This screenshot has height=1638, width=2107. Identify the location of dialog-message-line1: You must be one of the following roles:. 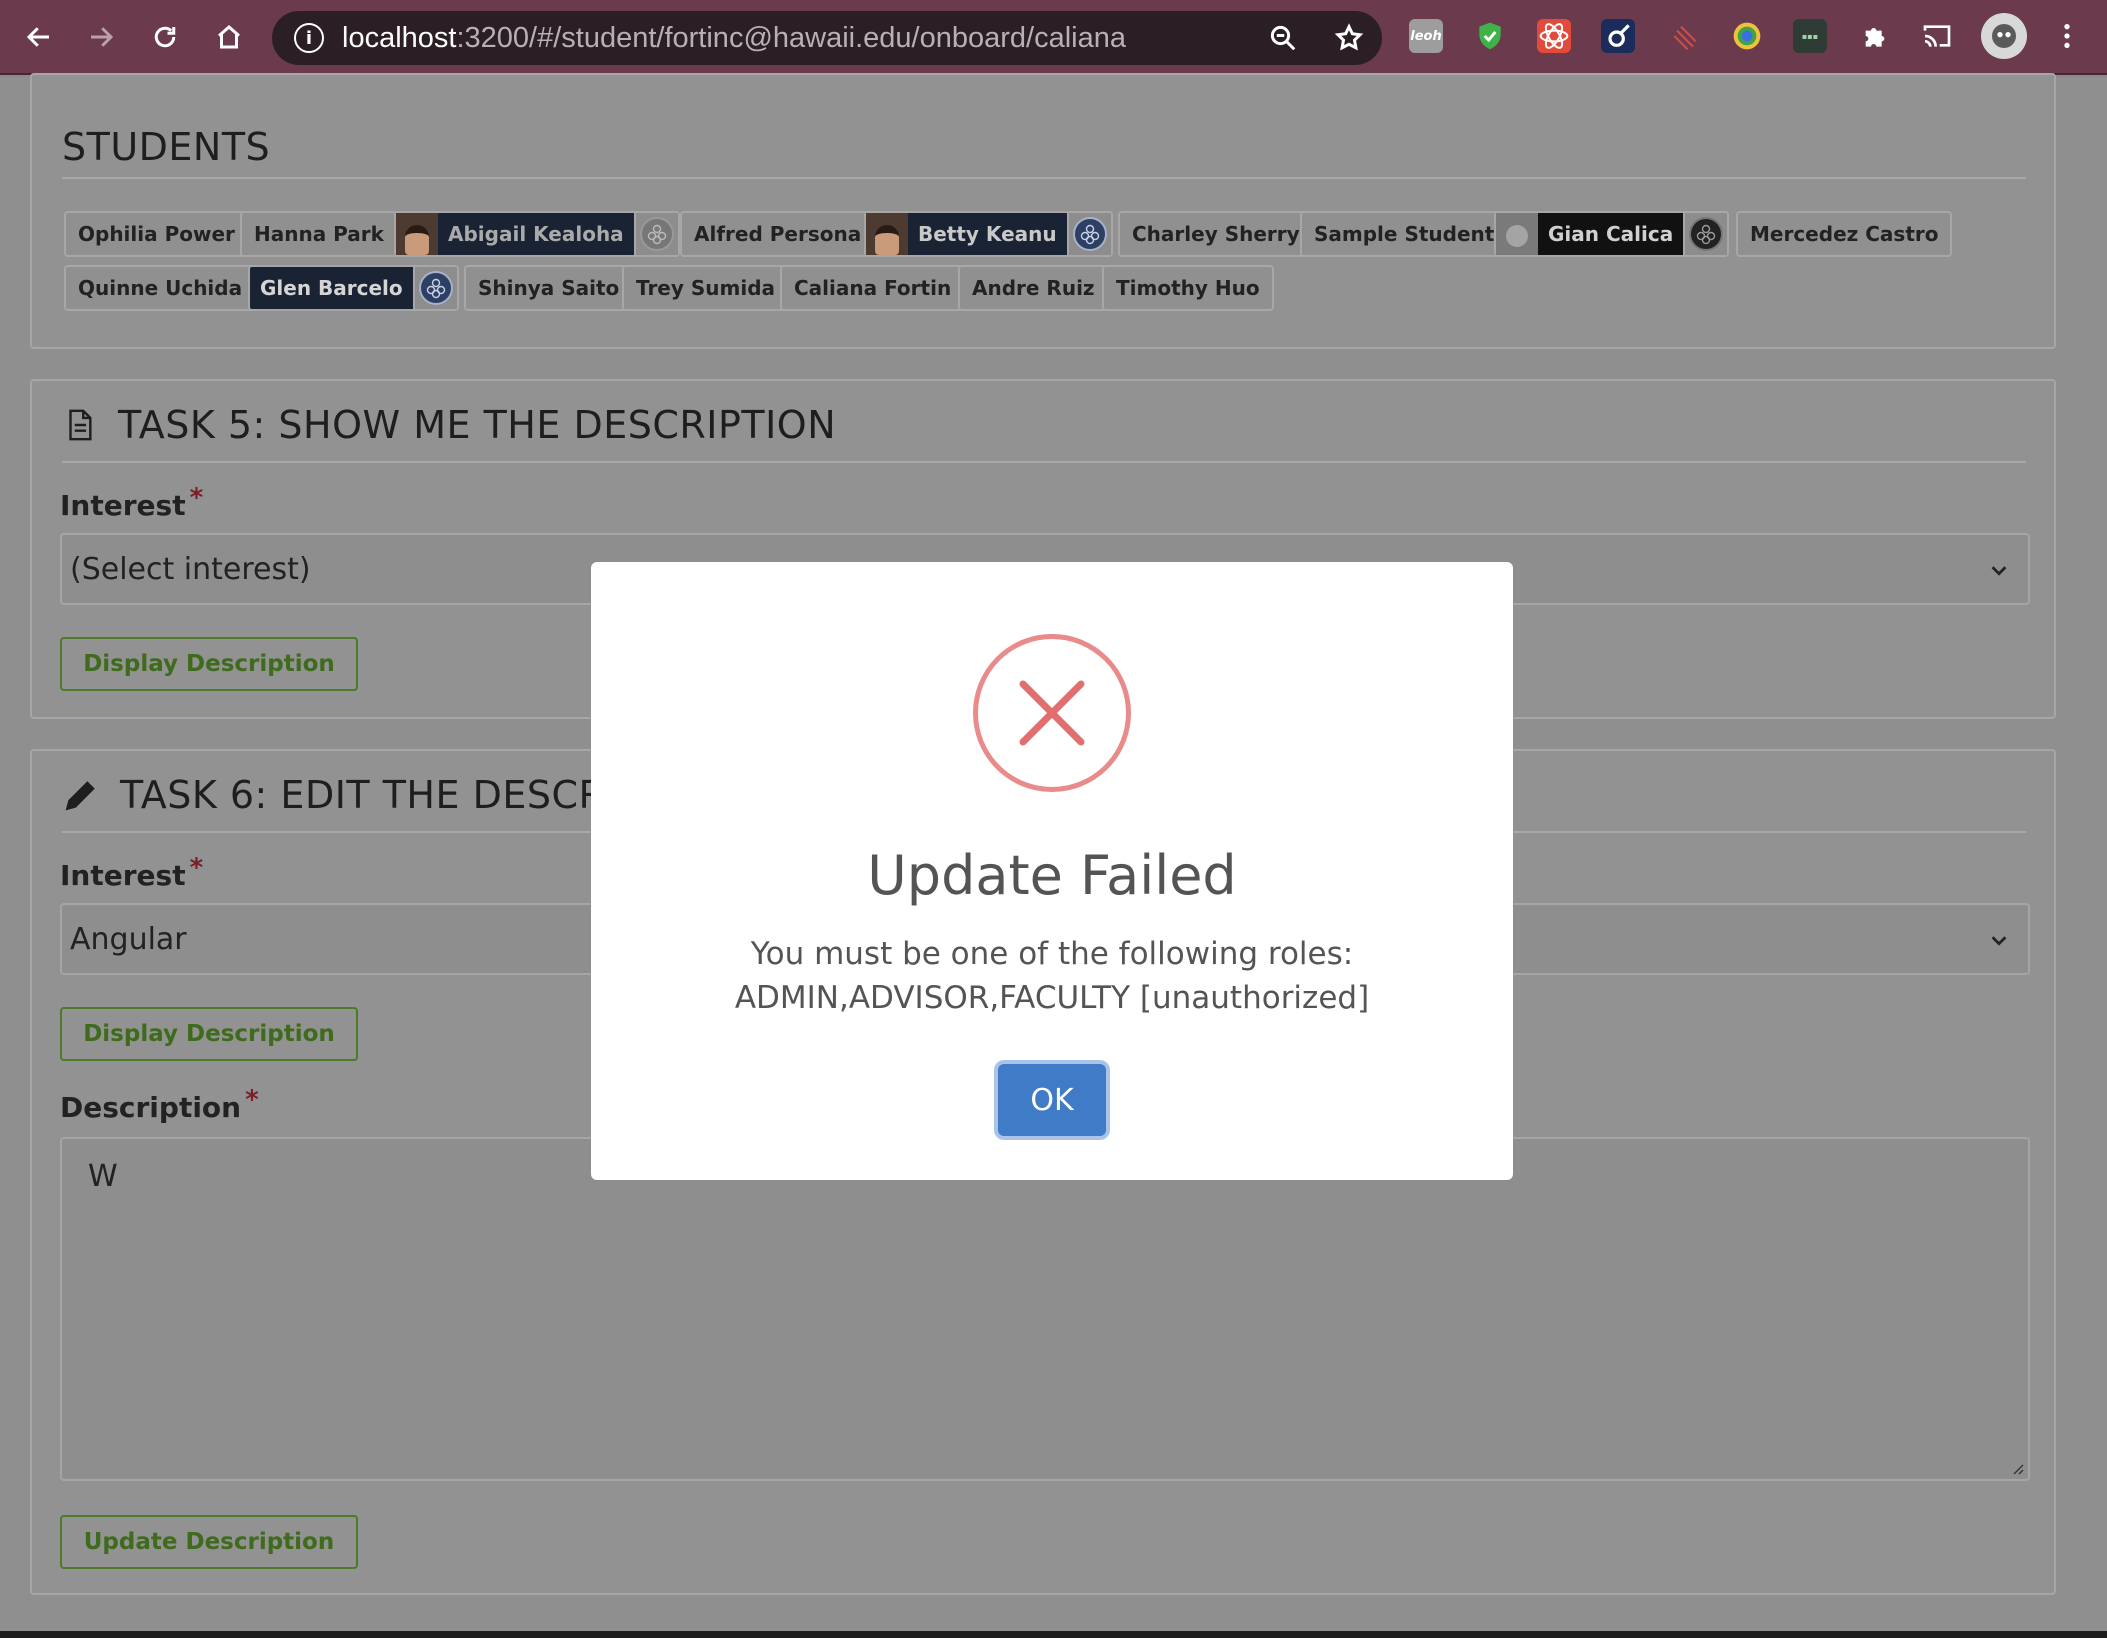
(1052, 954).